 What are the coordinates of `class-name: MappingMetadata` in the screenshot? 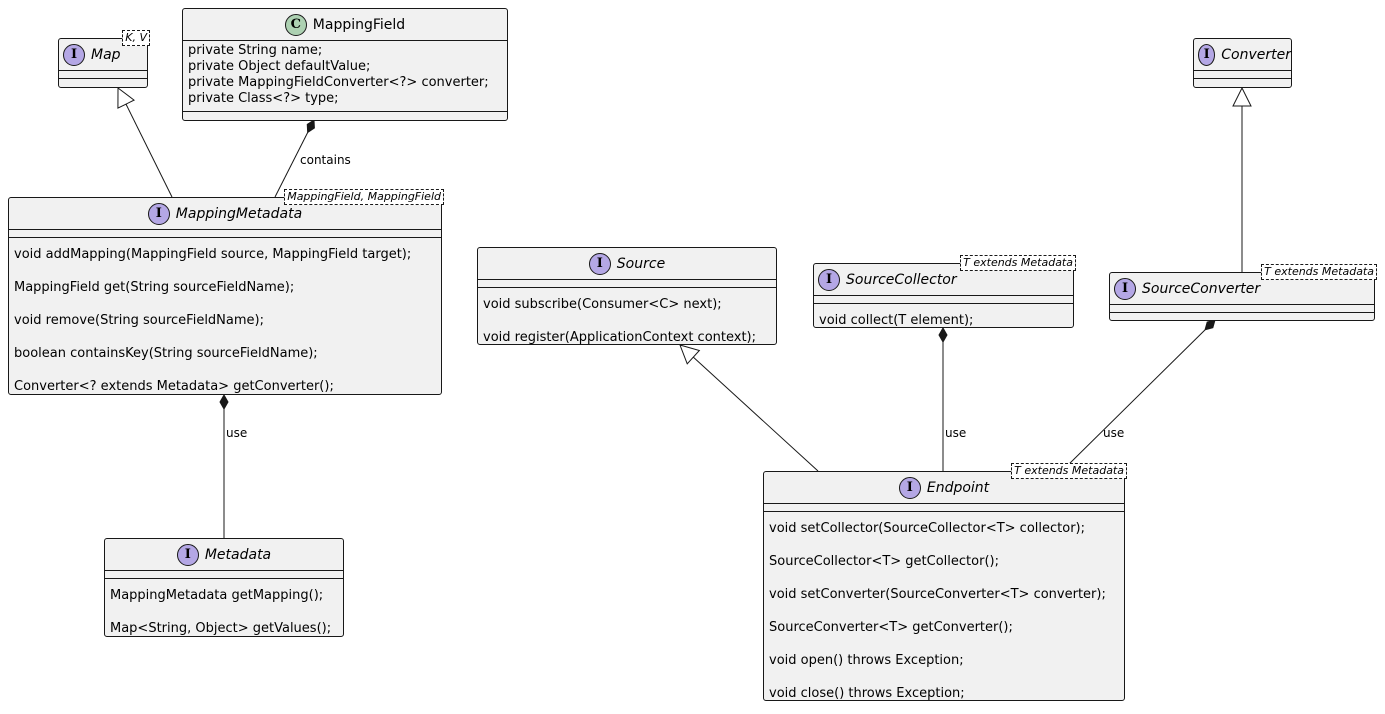 It's located at (239, 213).